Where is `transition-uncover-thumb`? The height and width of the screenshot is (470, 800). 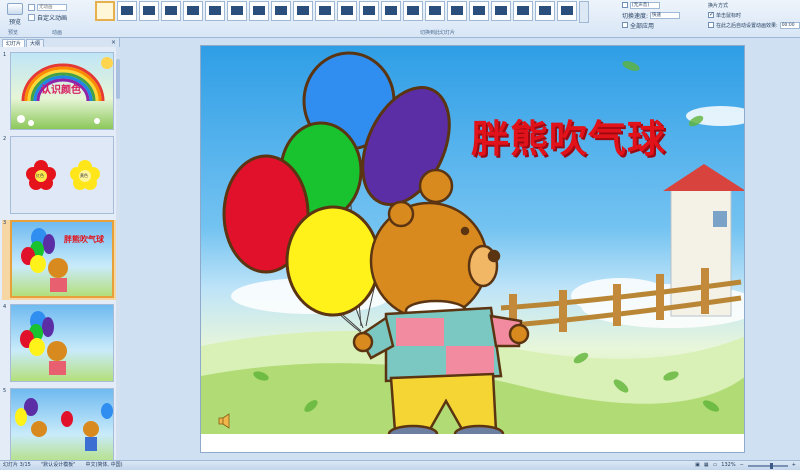
transition-uncover-thumb is located at coordinates (457, 11).